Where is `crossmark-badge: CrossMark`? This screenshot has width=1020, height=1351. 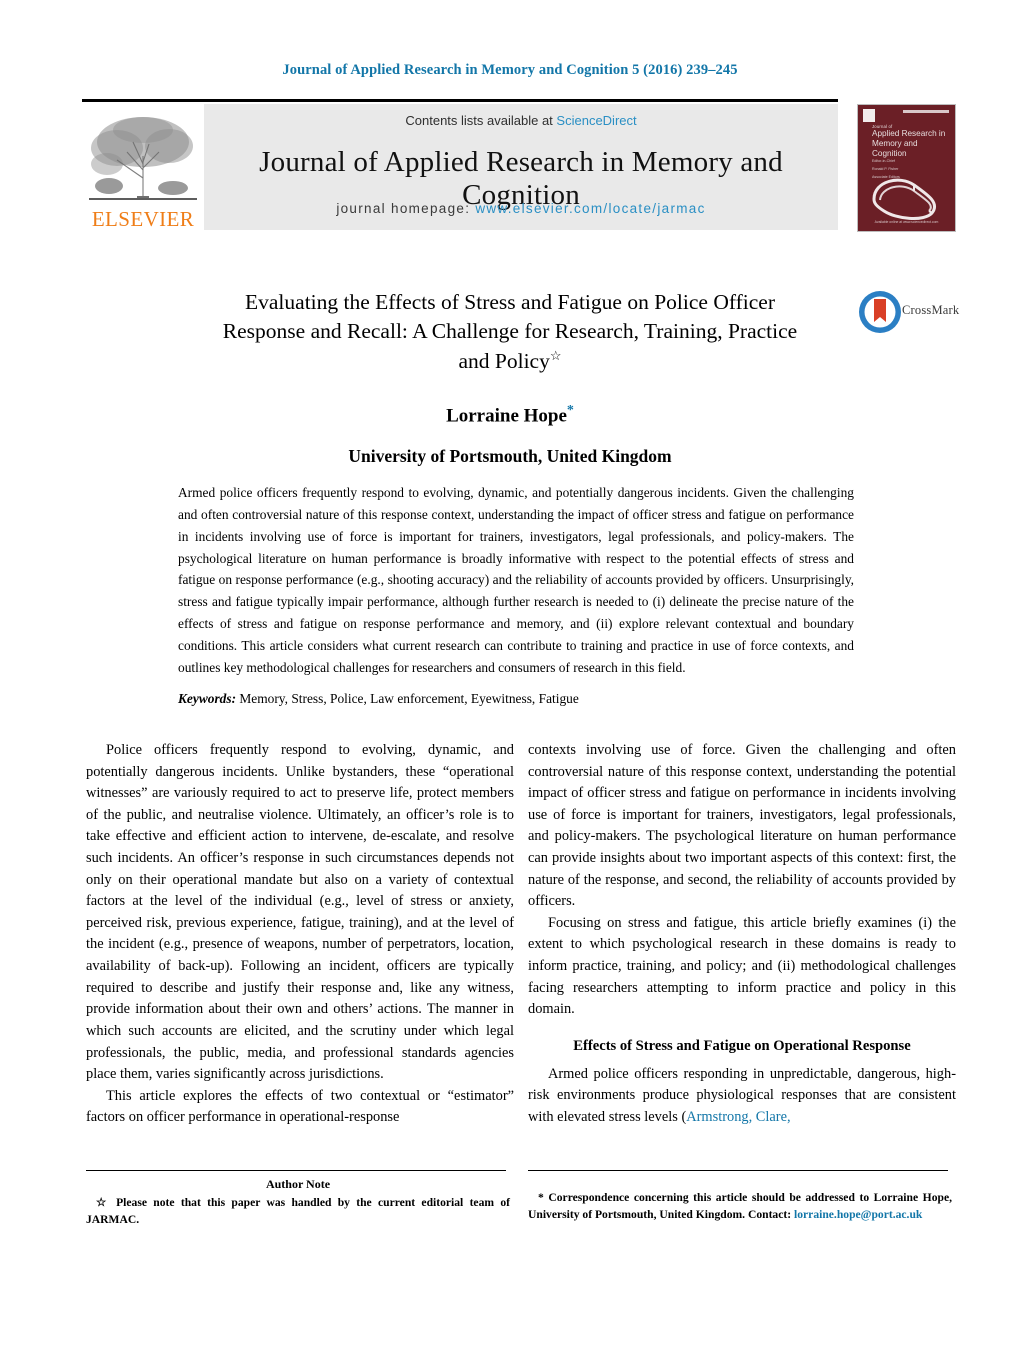 crossmark-badge: CrossMark is located at coordinates (909, 314).